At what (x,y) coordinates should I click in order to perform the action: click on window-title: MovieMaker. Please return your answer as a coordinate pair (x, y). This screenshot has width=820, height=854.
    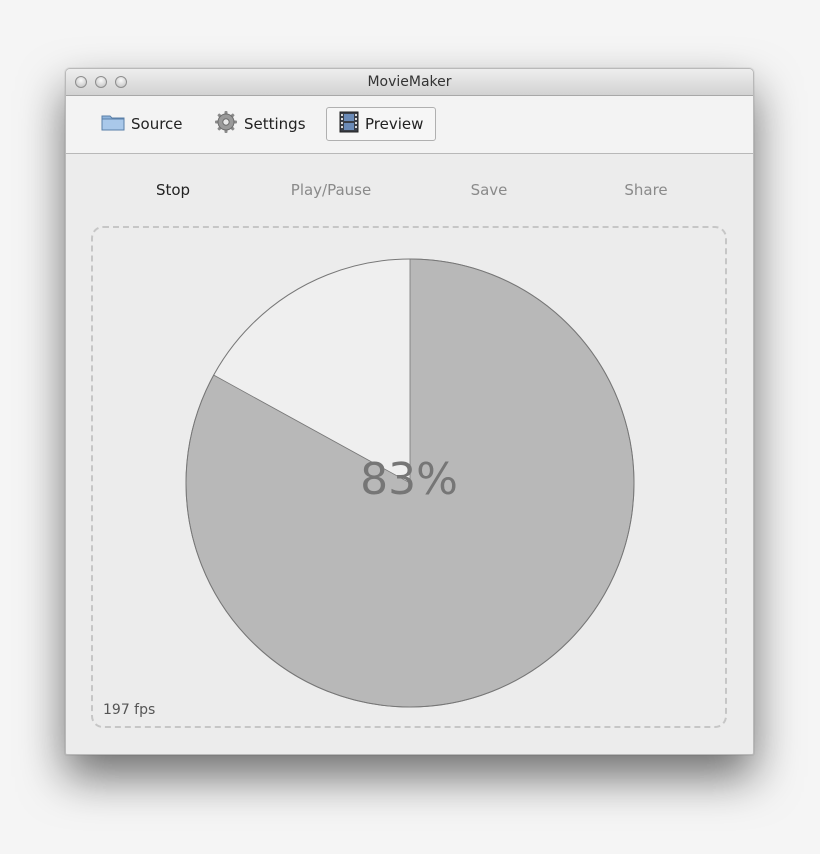
    Looking at the image, I should click on (409, 82).